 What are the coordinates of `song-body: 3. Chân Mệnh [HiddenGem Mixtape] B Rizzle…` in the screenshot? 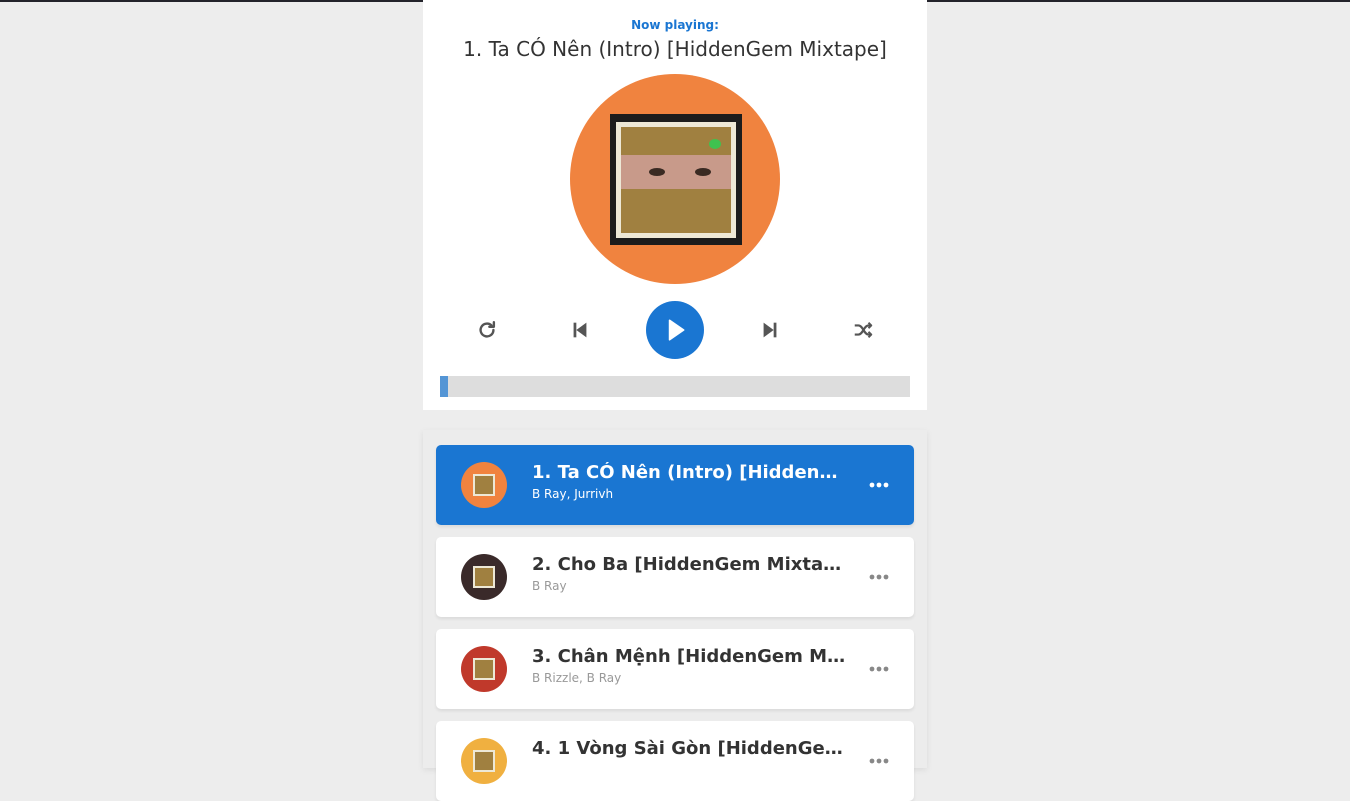 It's located at (689, 665).